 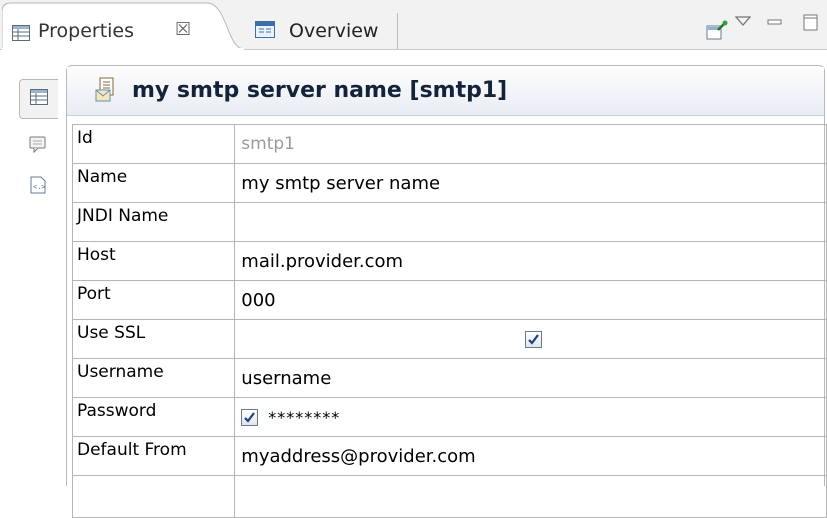 I want to click on close-icon: ☒, so click(x=183, y=29).